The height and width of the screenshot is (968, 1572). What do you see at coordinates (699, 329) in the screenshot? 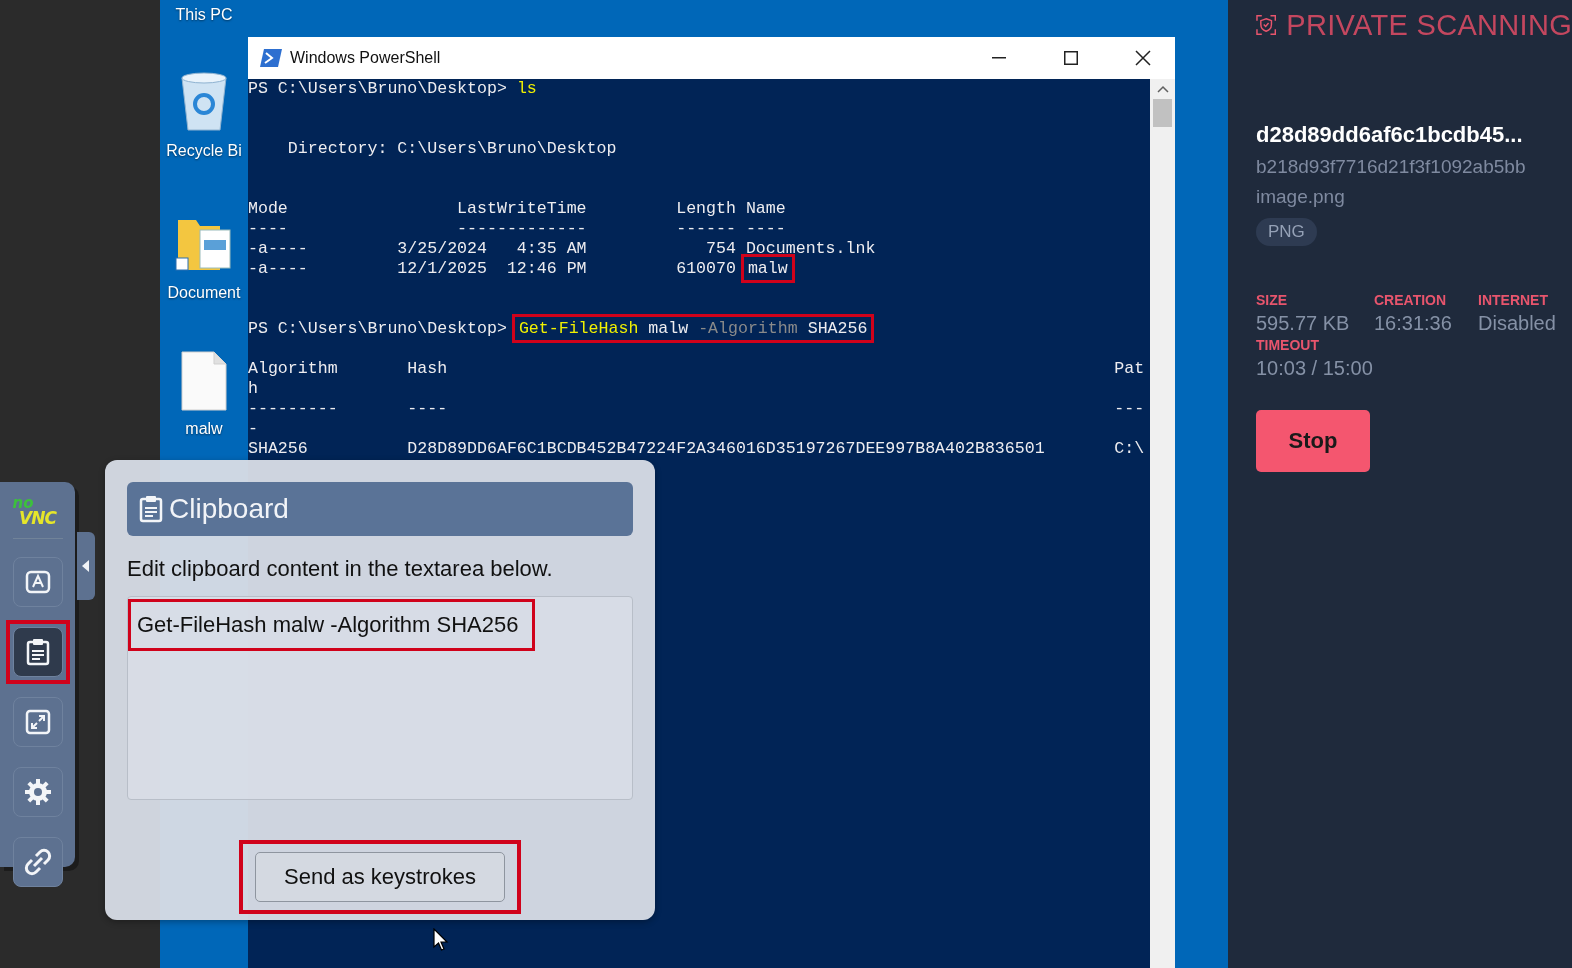
I see `terminal-line: PS C:\Users\Bruno\Desktop> Get-FileHash malw -Algorithm SHA256` at bounding box center [699, 329].